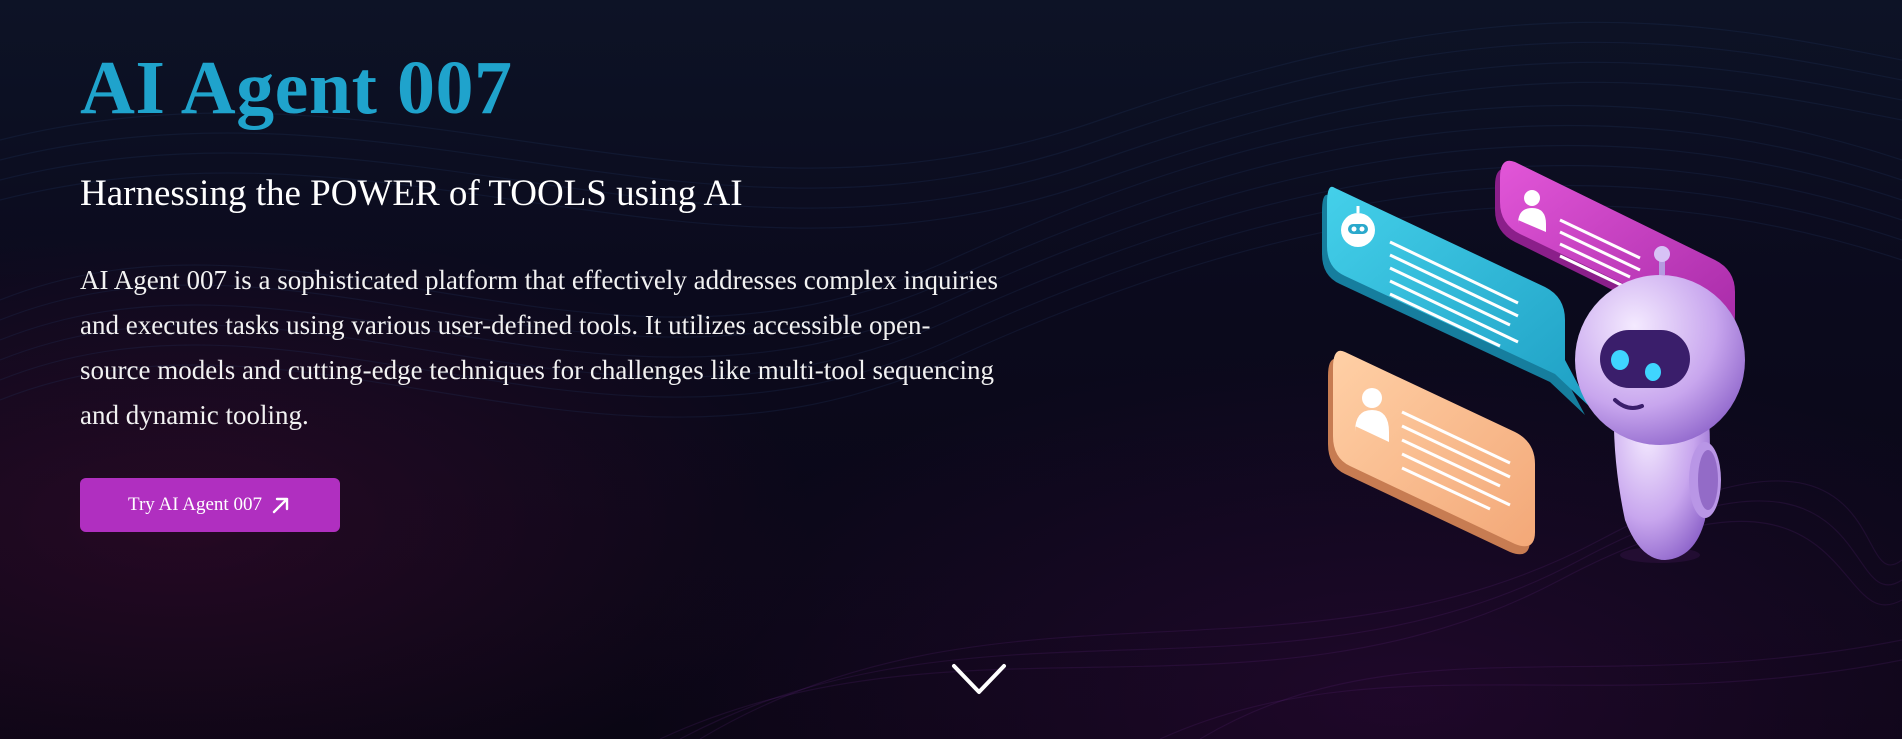 The width and height of the screenshot is (1902, 739). I want to click on chevron-down-icon, so click(979, 679).